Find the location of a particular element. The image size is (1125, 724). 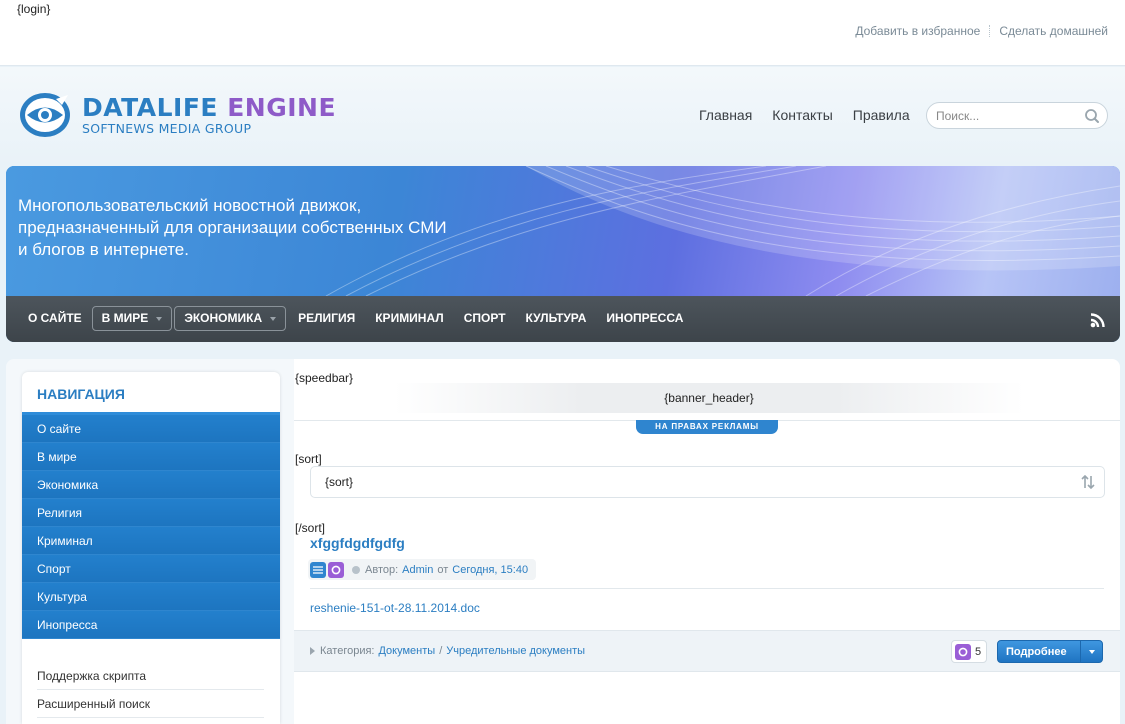

search-icon is located at coordinates (1092, 116).